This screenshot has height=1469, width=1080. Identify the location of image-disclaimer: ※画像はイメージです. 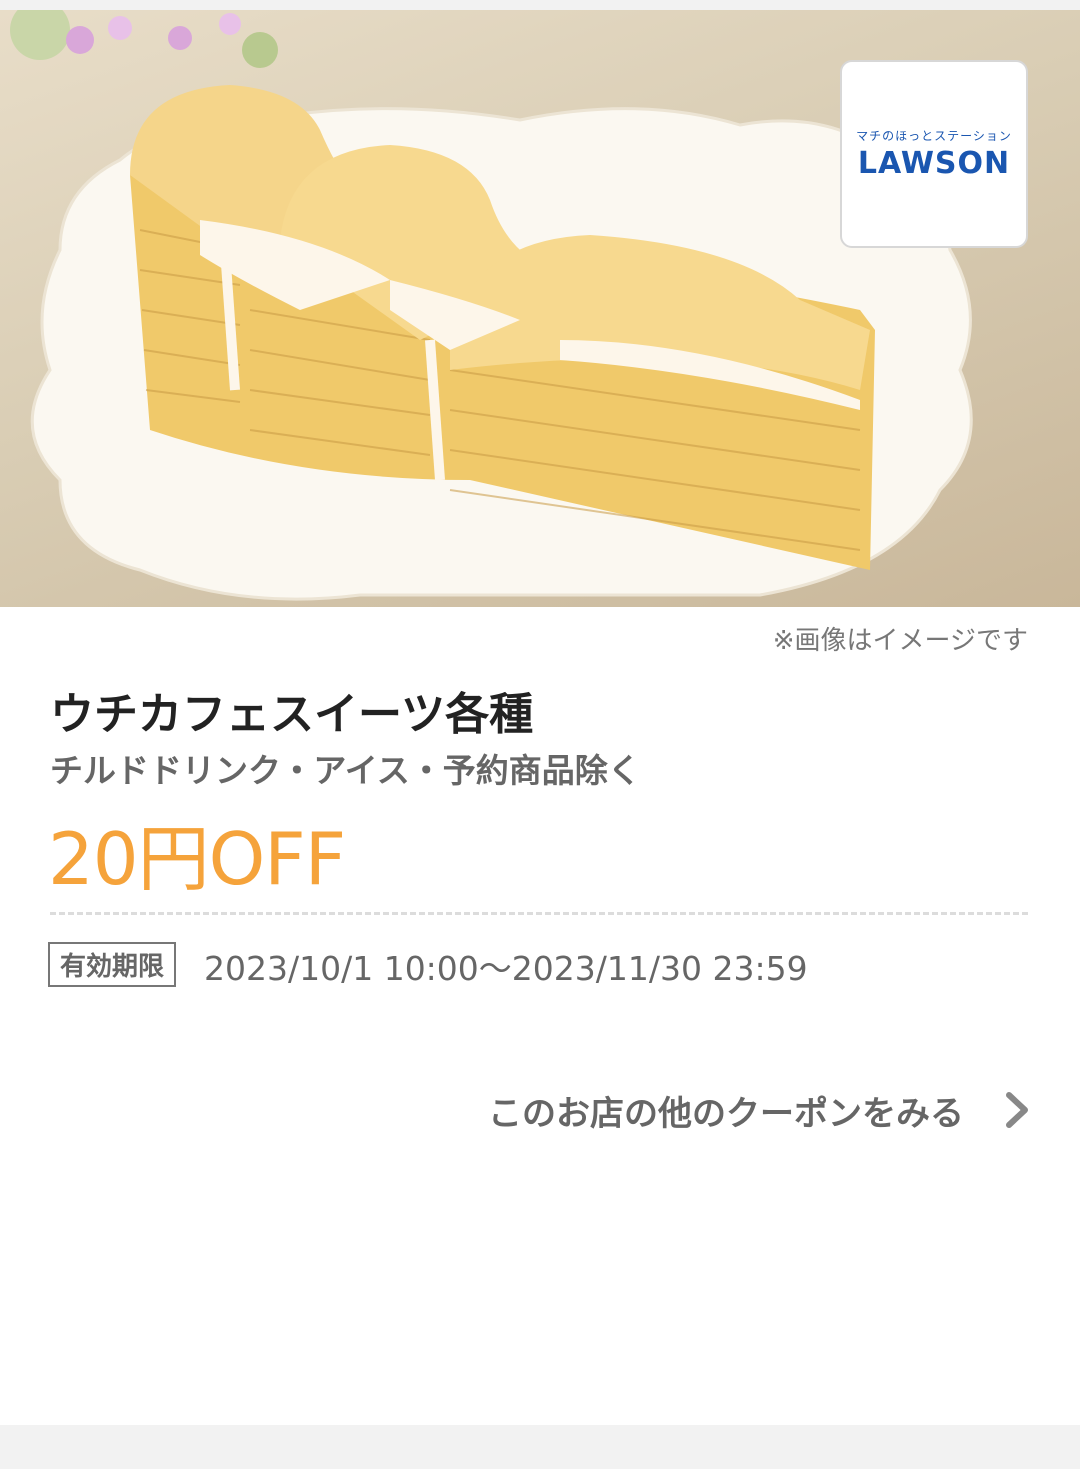
(900, 641).